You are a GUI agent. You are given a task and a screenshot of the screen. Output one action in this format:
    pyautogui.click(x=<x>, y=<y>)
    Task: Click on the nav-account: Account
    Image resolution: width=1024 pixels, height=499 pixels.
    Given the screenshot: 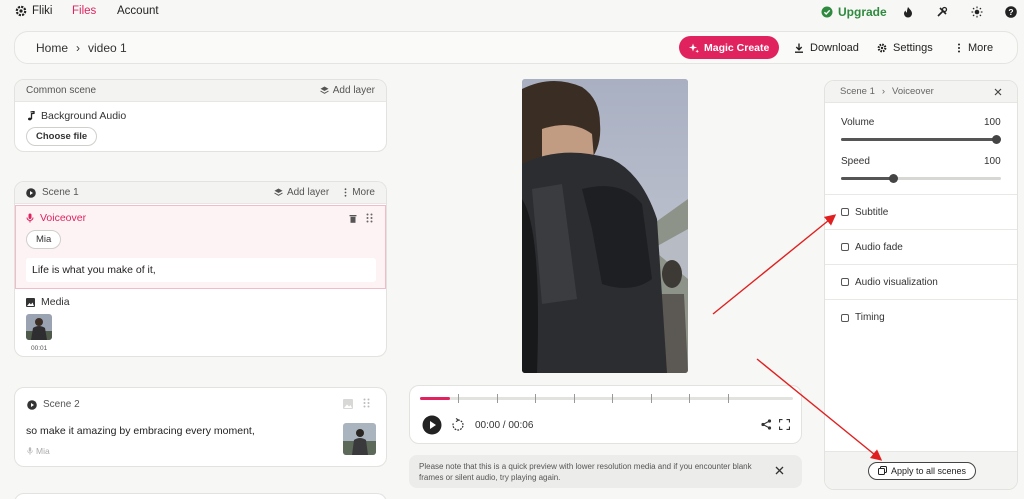 What is the action you would take?
    pyautogui.click(x=138, y=11)
    